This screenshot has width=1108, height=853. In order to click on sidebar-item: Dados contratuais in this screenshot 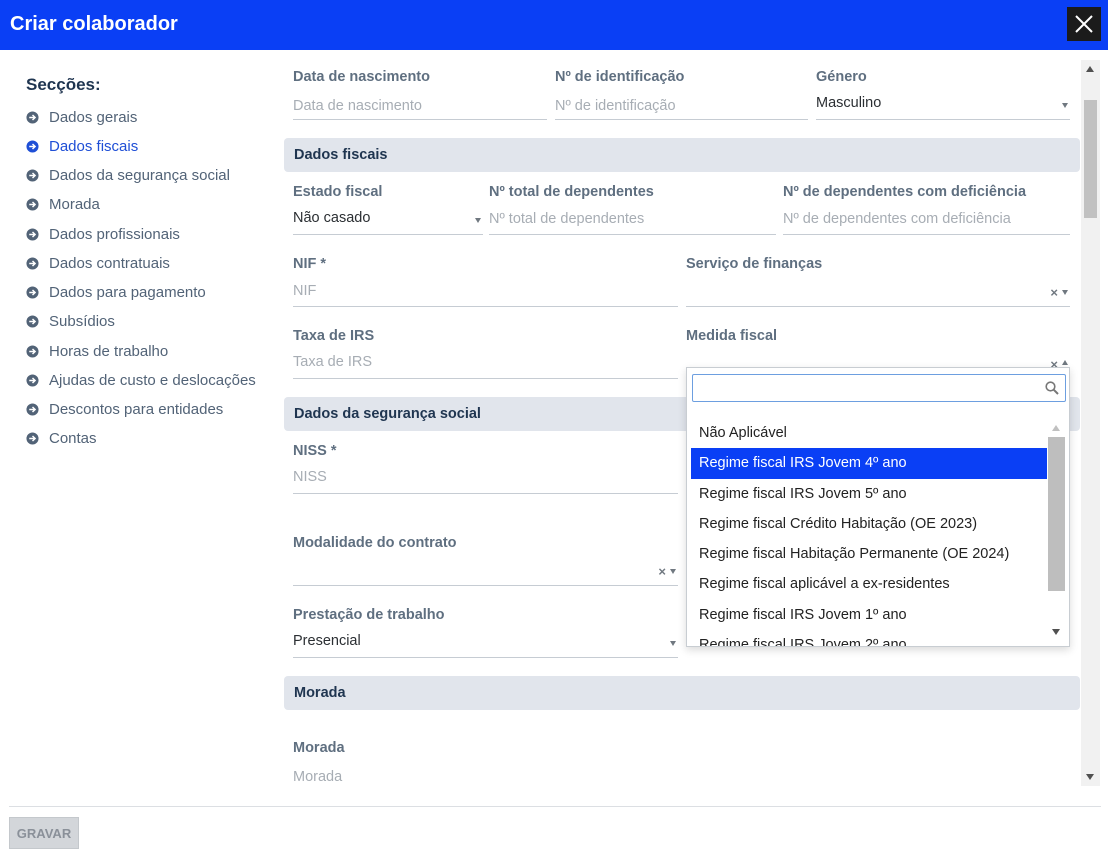, I will do `click(98, 263)`.